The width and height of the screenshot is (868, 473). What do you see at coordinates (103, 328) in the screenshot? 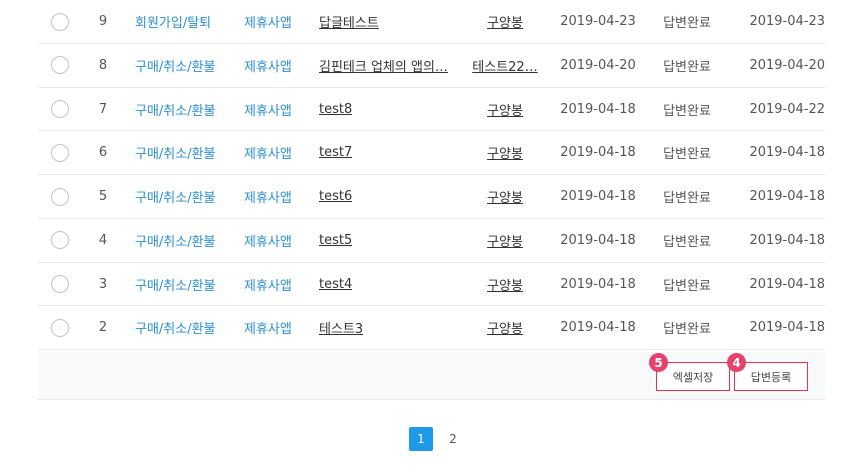
I see `row-number: 2` at bounding box center [103, 328].